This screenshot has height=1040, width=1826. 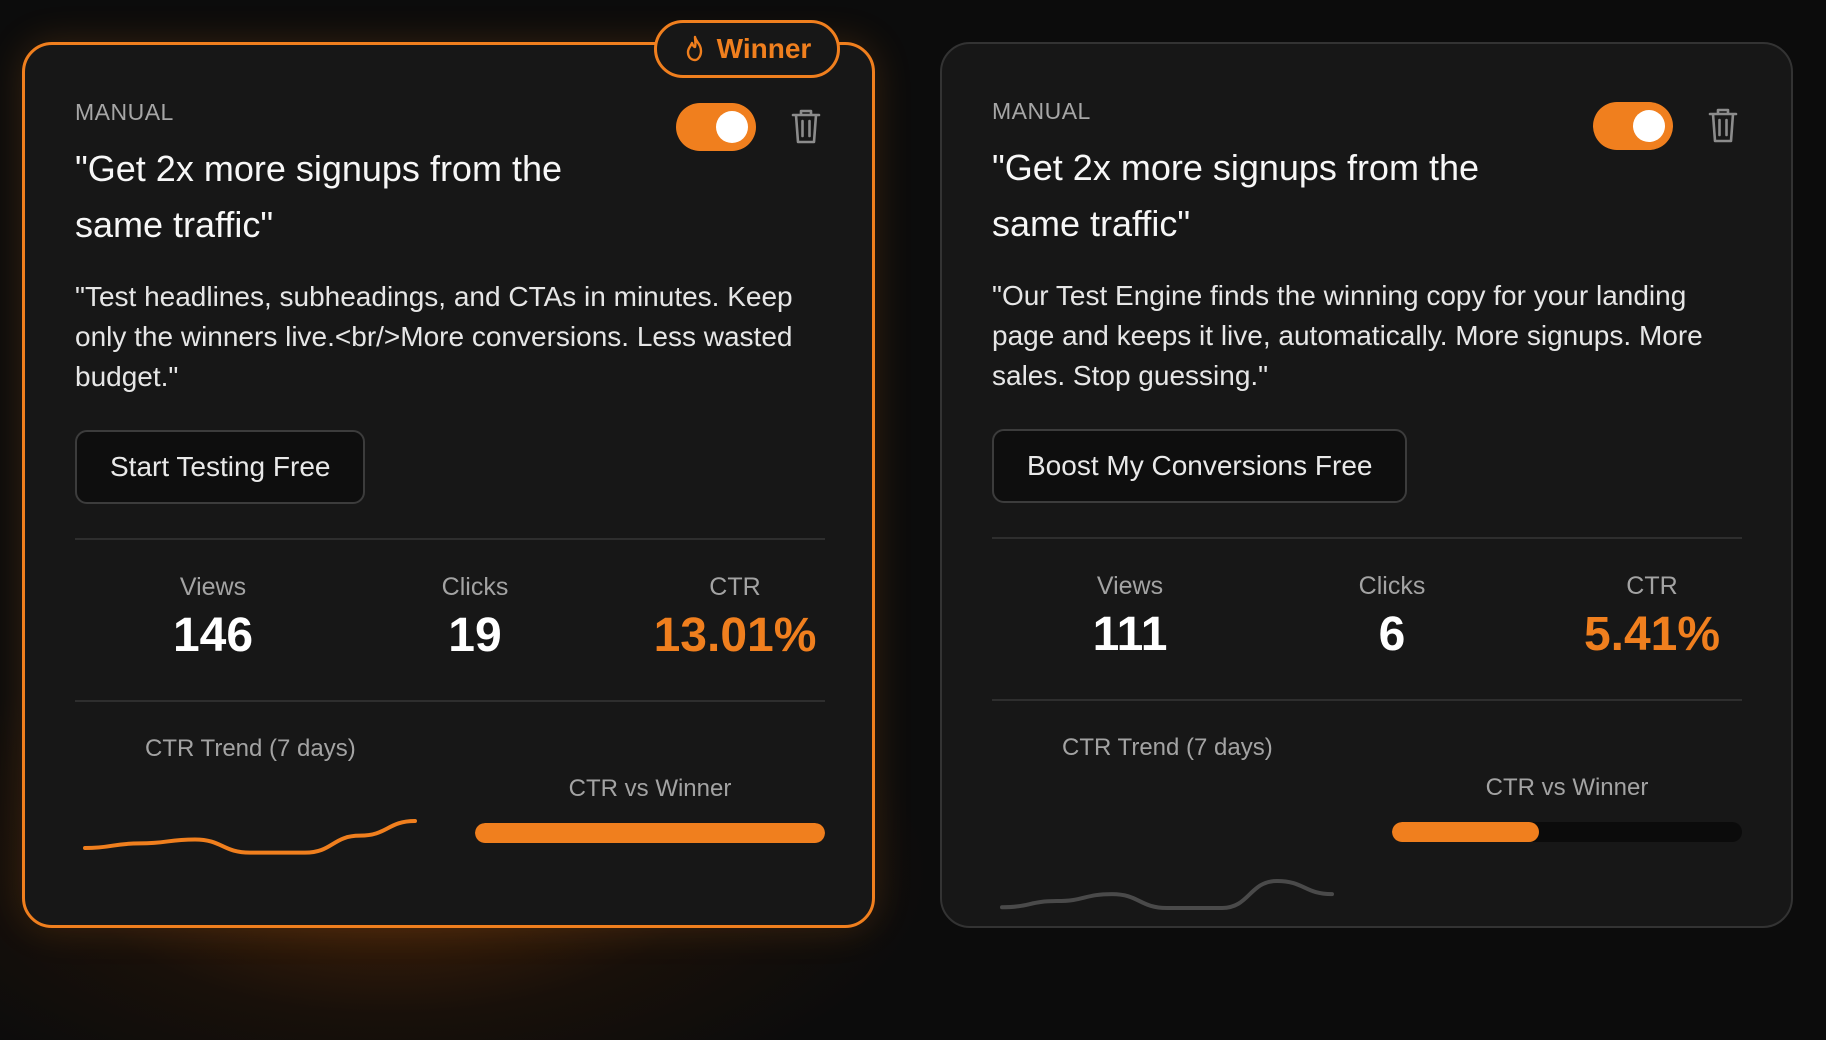 What do you see at coordinates (764, 48) in the screenshot?
I see `winner-label: Winner` at bounding box center [764, 48].